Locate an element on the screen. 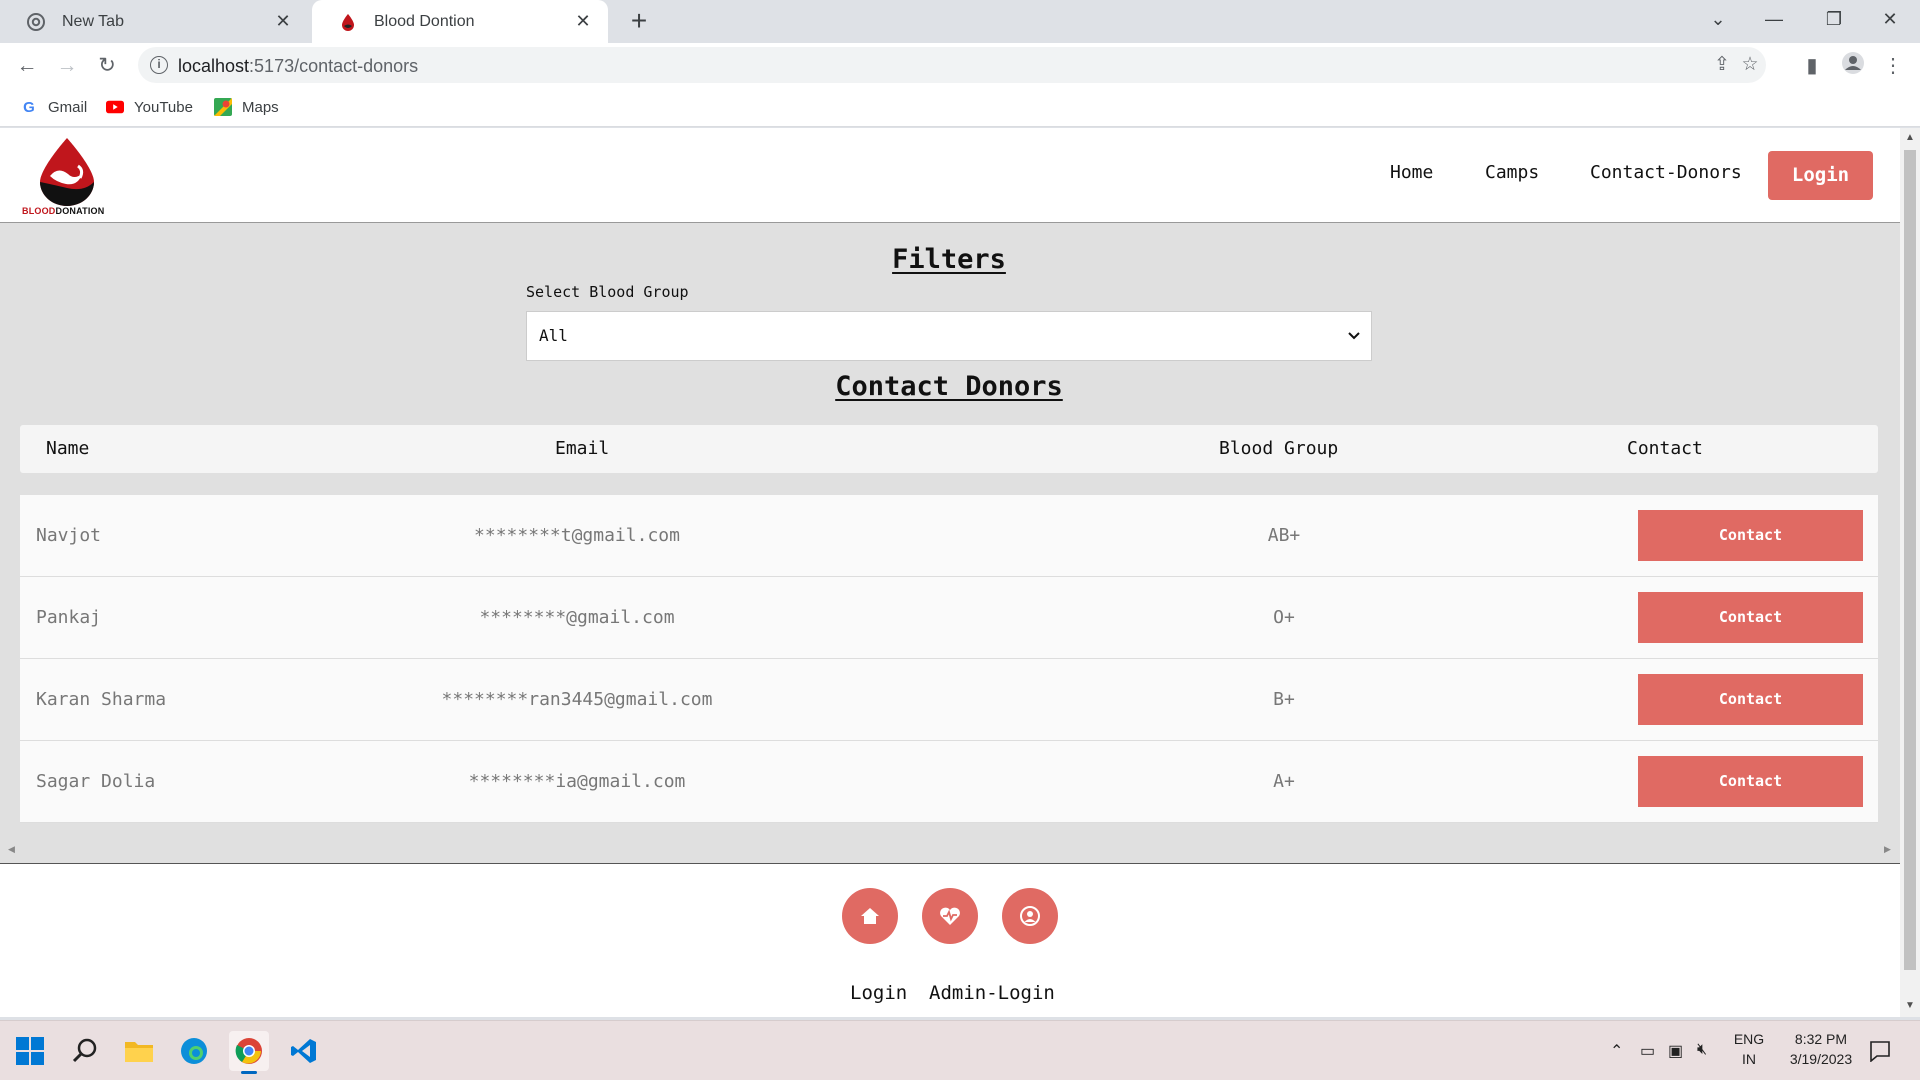 Image resolution: width=1920 pixels, height=1080 pixels. vertical-scrollbar: ▲ ▼ is located at coordinates (1910, 572).